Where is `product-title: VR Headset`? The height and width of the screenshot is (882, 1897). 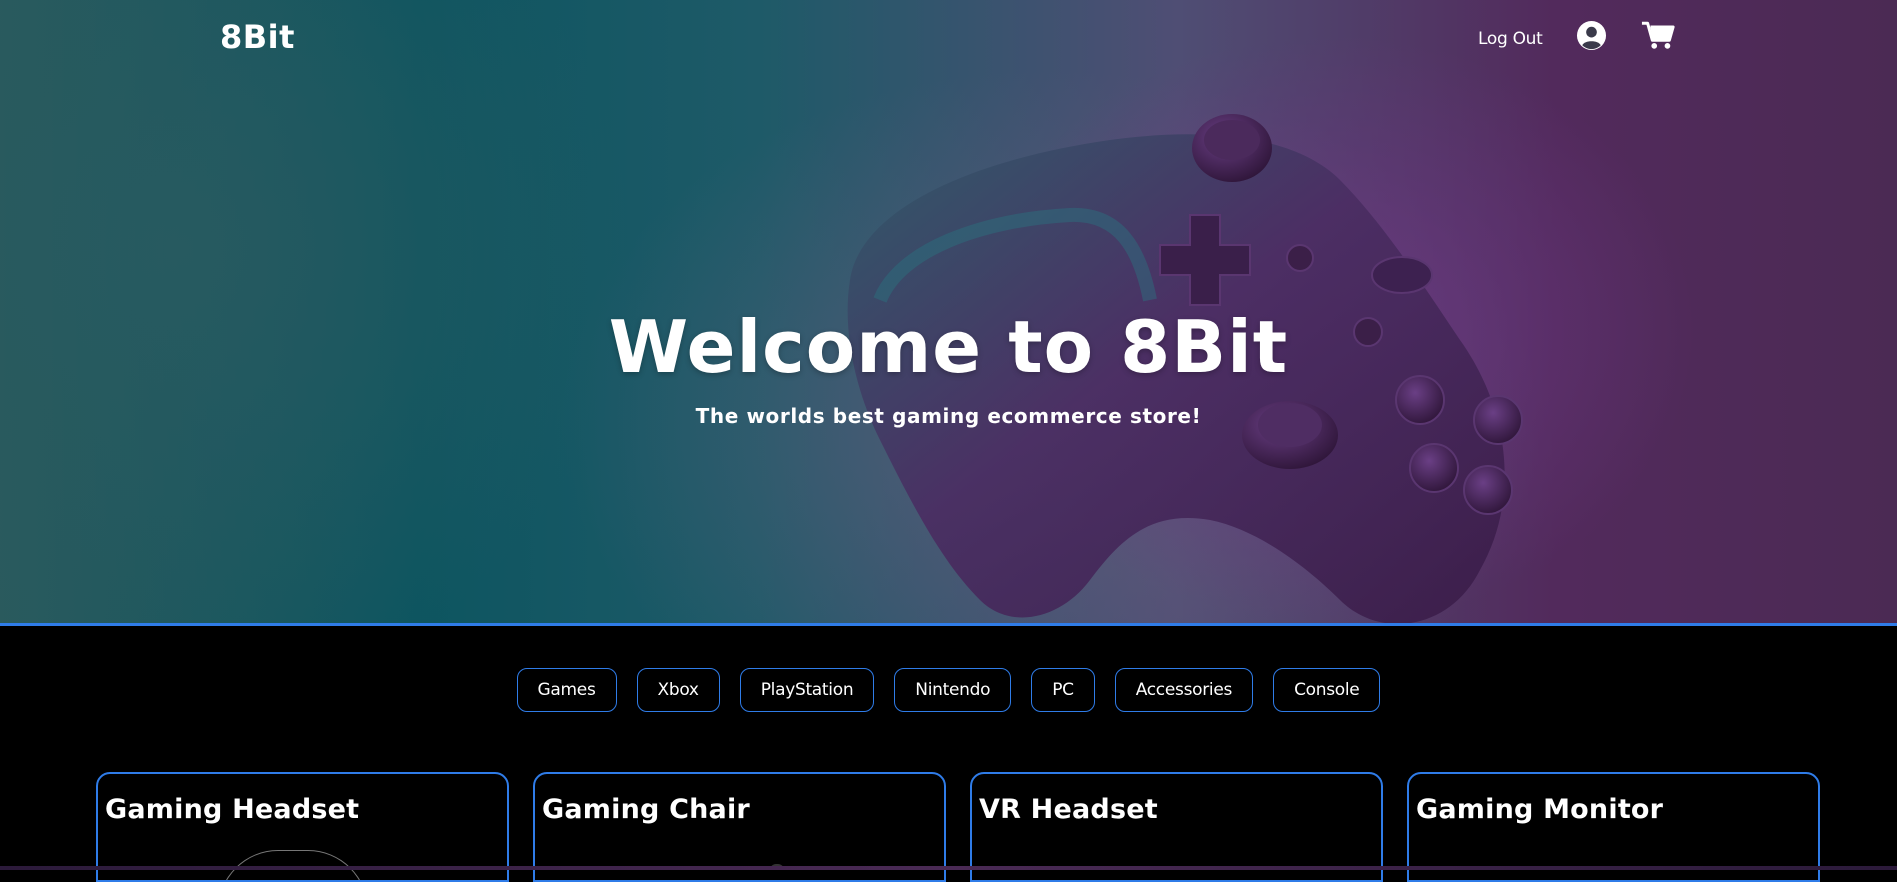
product-title: VR Headset is located at coordinates (1068, 809).